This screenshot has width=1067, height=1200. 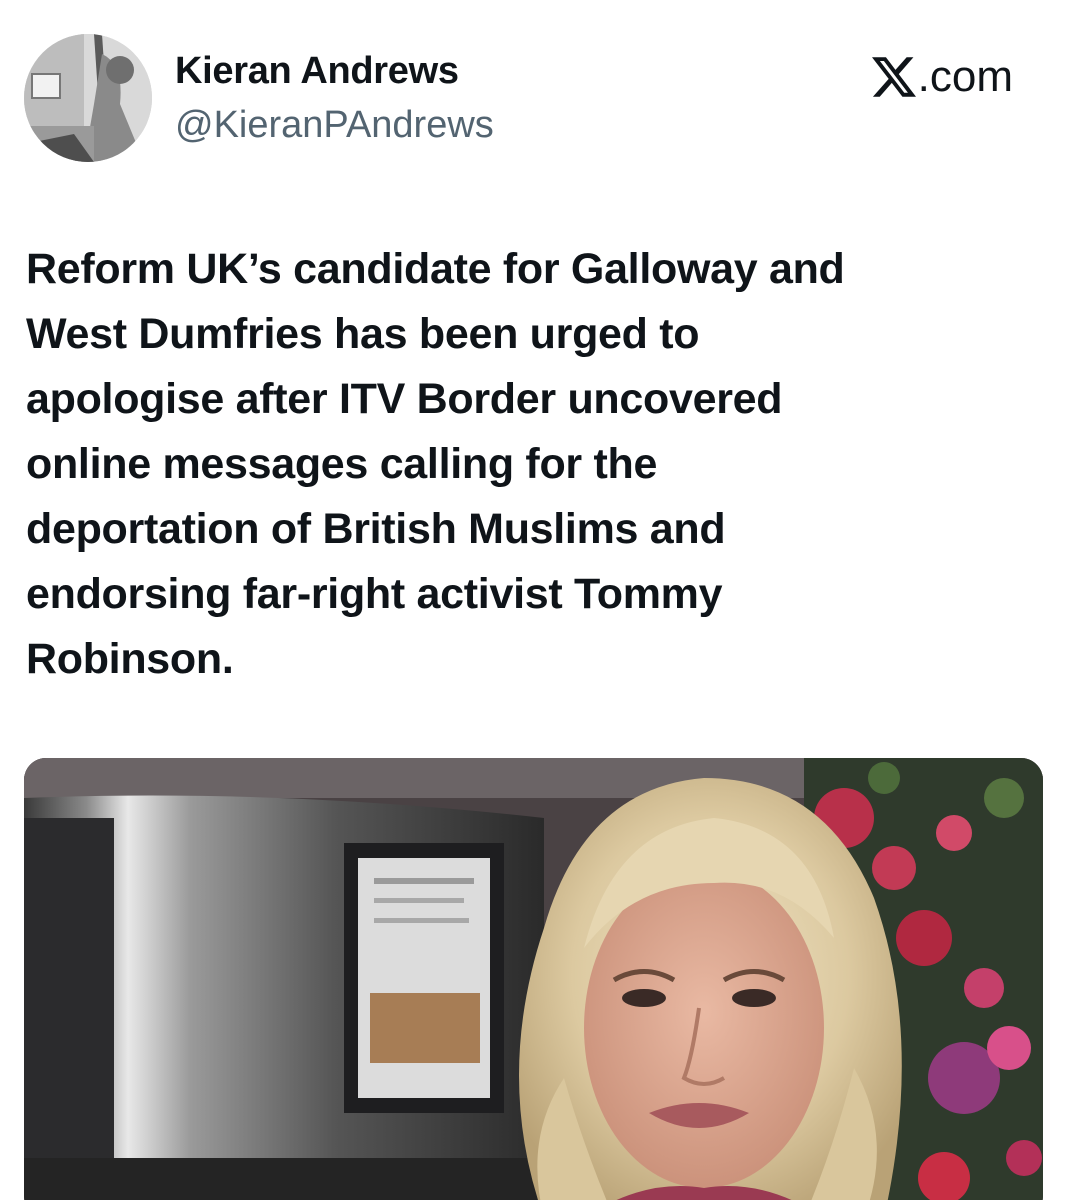 I want to click on x-brand: .com, so click(x=942, y=77).